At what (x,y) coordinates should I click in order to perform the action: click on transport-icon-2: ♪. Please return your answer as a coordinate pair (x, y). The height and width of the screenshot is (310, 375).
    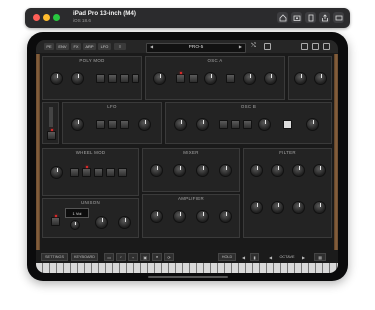
    Looking at the image, I should click on (121, 257).